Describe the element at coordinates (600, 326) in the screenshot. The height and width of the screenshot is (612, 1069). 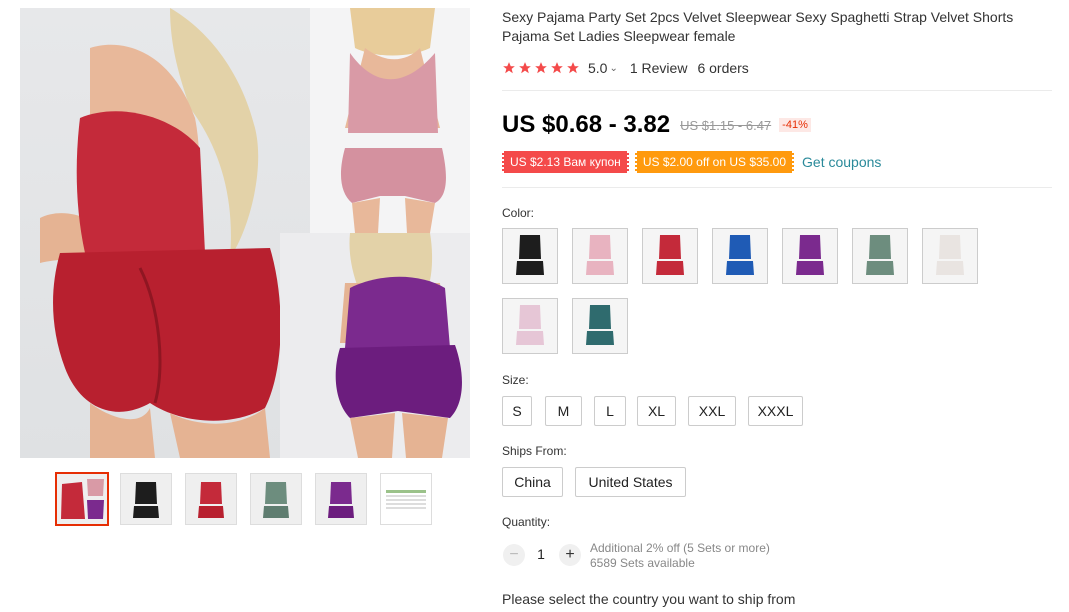
I see `color-swatch-teal` at that location.